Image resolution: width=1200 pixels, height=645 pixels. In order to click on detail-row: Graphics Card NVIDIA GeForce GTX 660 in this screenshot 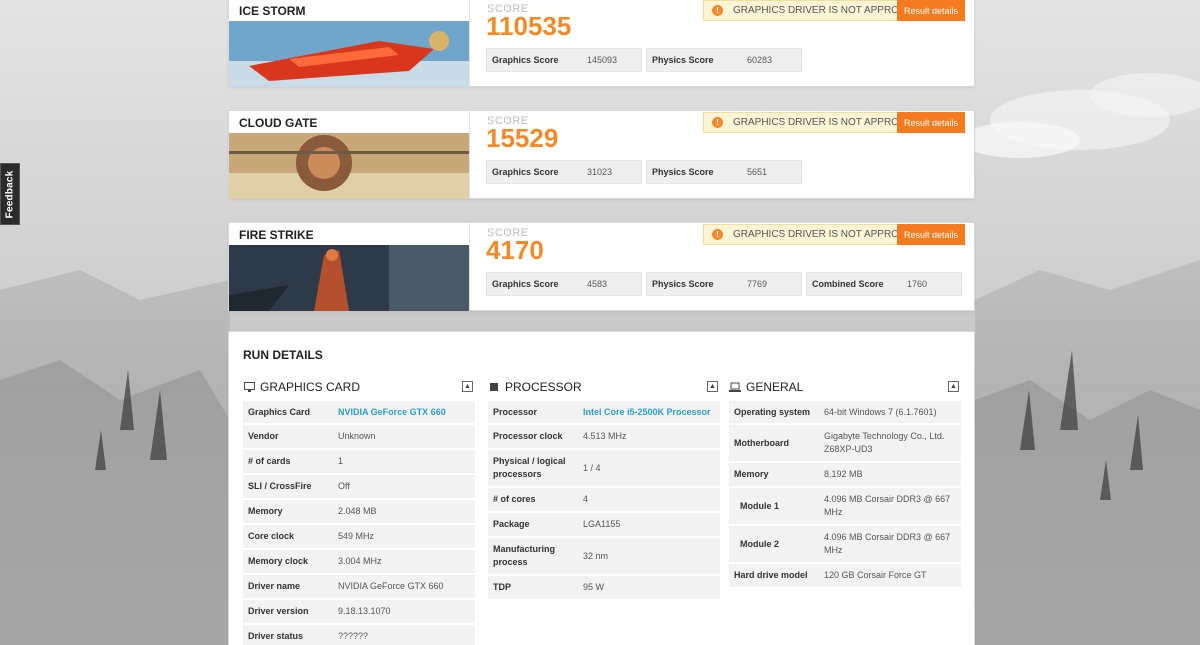, I will do `click(359, 413)`.